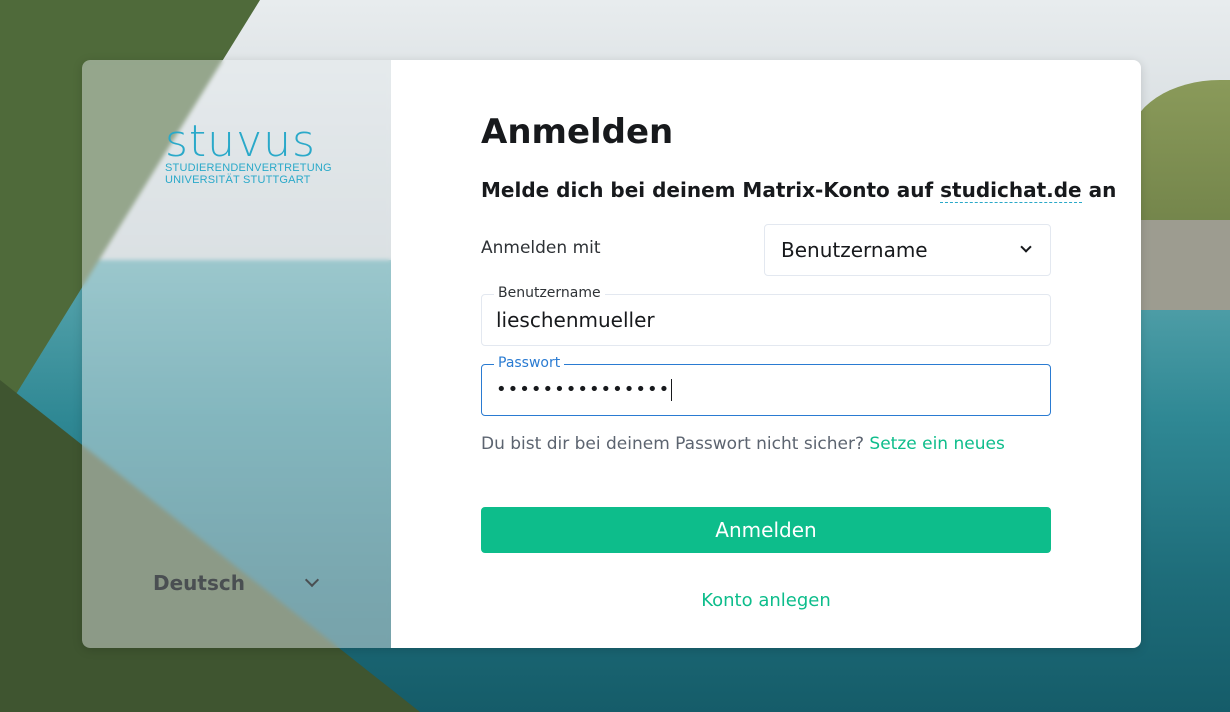 Image resolution: width=1230 pixels, height=712 pixels. Describe the element at coordinates (575, 320) in the screenshot. I see `username-value: lieschenmueller` at that location.